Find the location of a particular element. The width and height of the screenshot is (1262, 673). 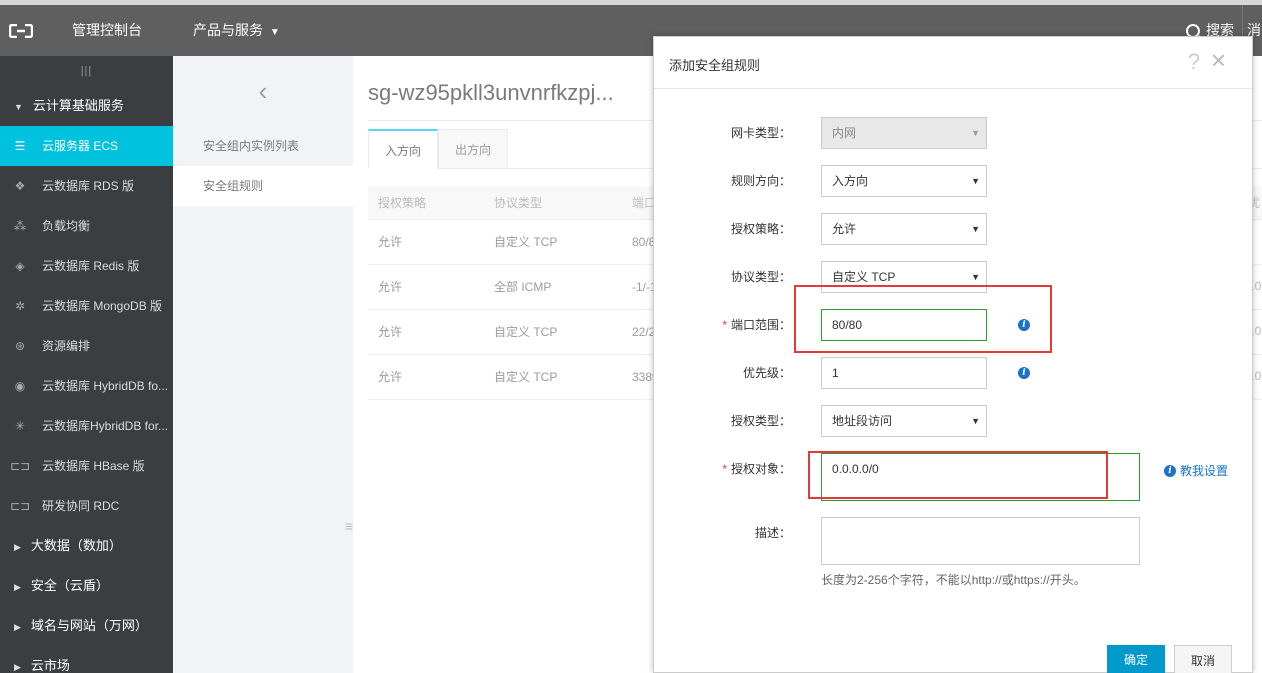

sidebar-group-security: ▶ 安全（云盾） is located at coordinates (86, 586).